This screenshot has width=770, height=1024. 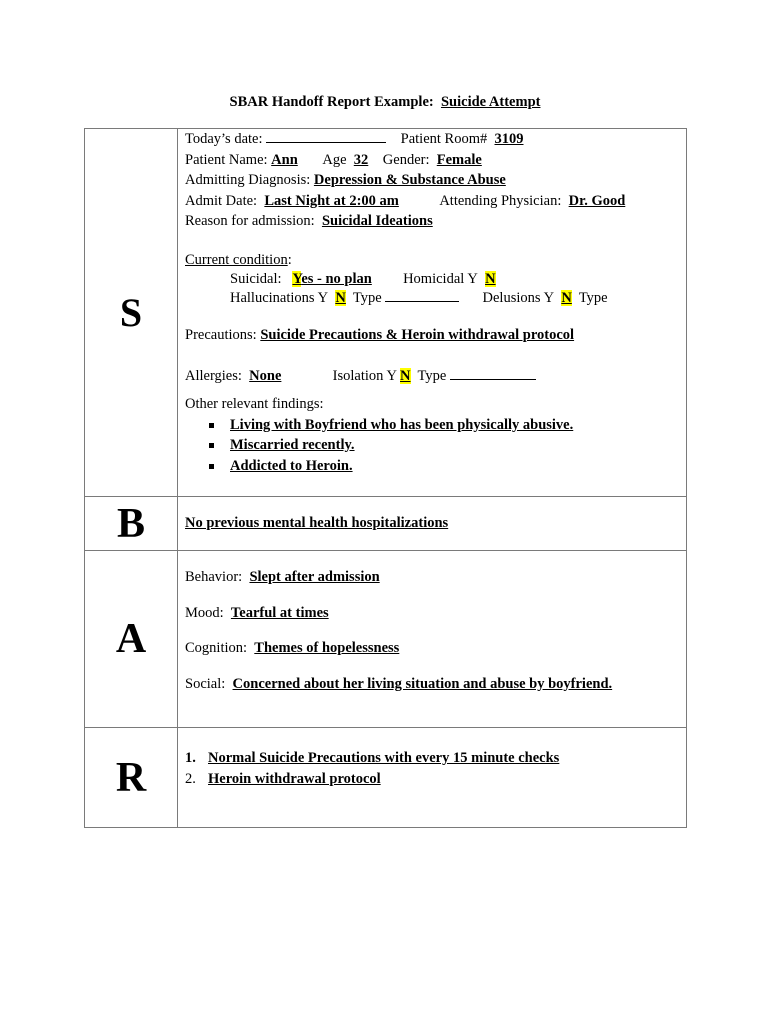 What do you see at coordinates (509, 139) in the screenshot?
I see `room-number: 3109` at bounding box center [509, 139].